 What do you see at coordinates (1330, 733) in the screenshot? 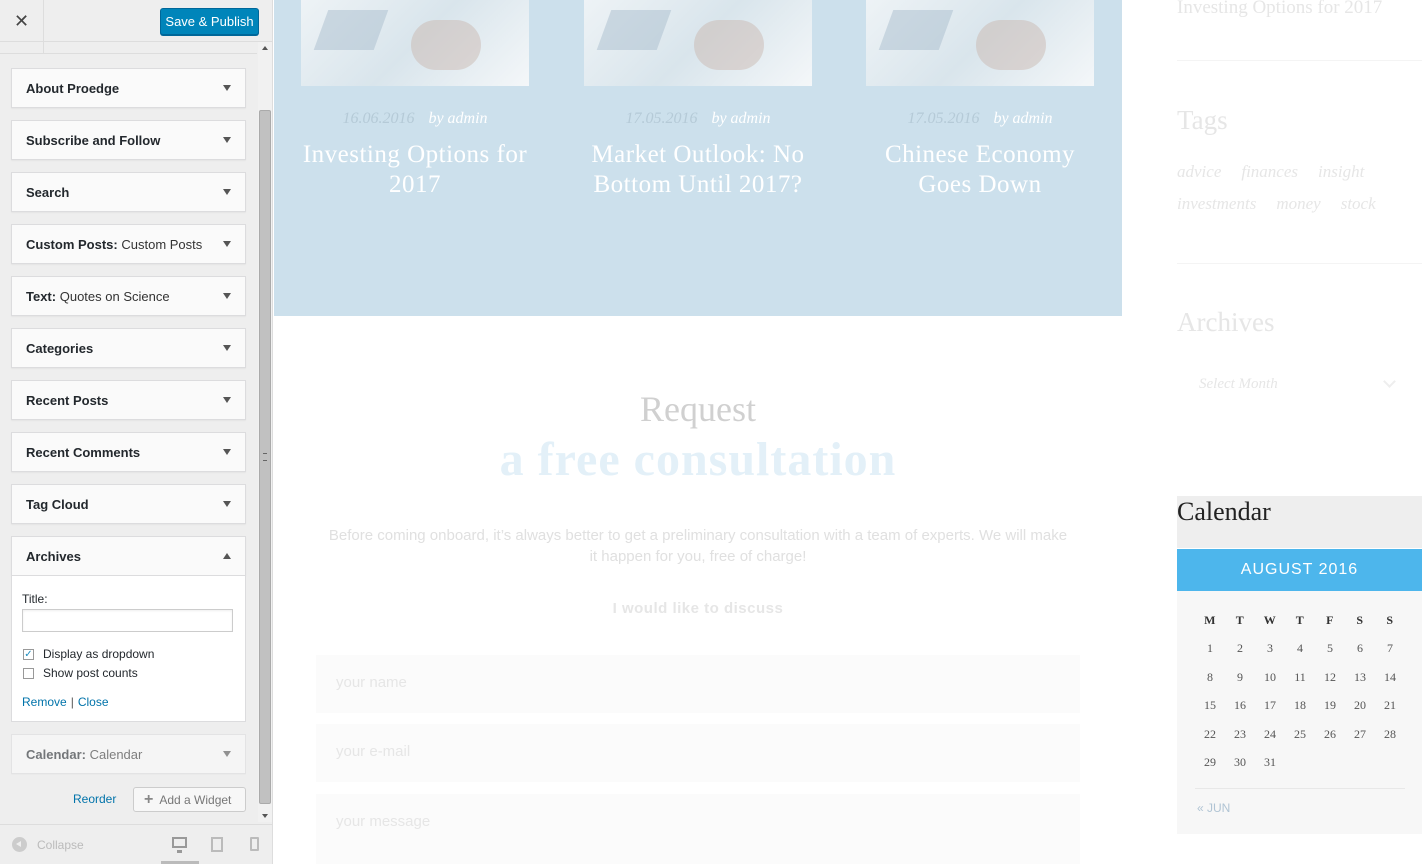
I see `calendar-day: 26` at bounding box center [1330, 733].